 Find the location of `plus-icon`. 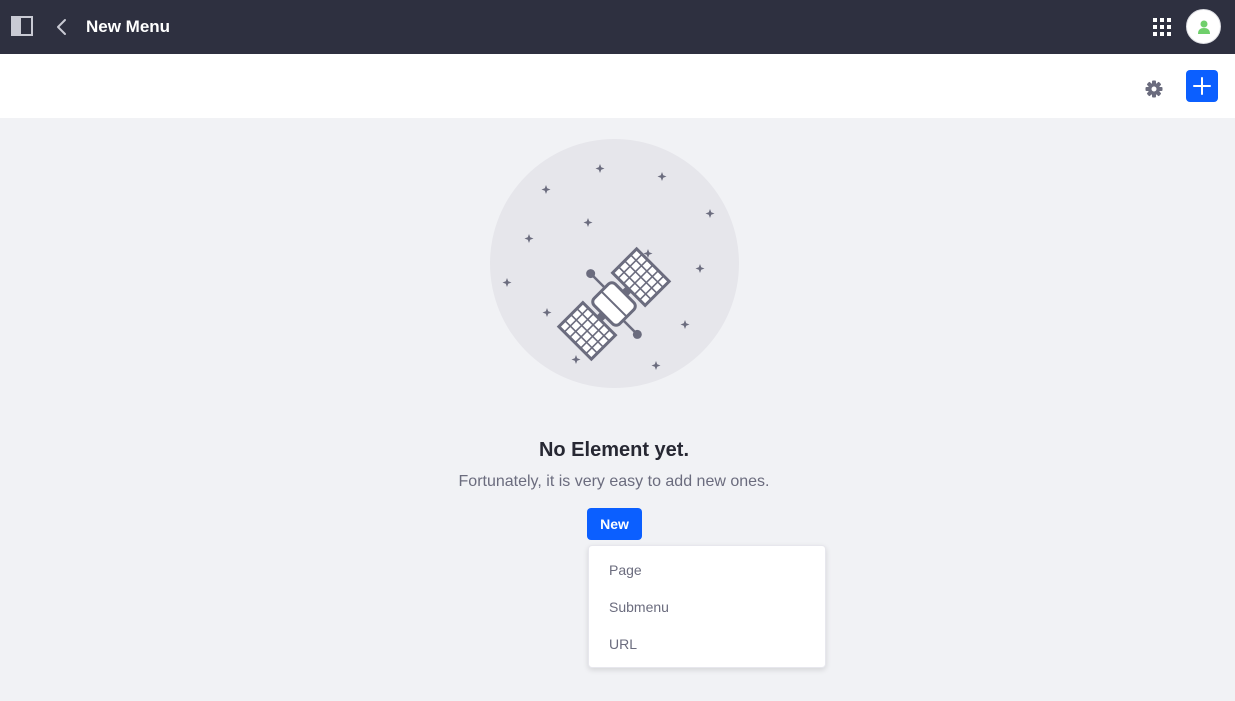

plus-icon is located at coordinates (1202, 86).